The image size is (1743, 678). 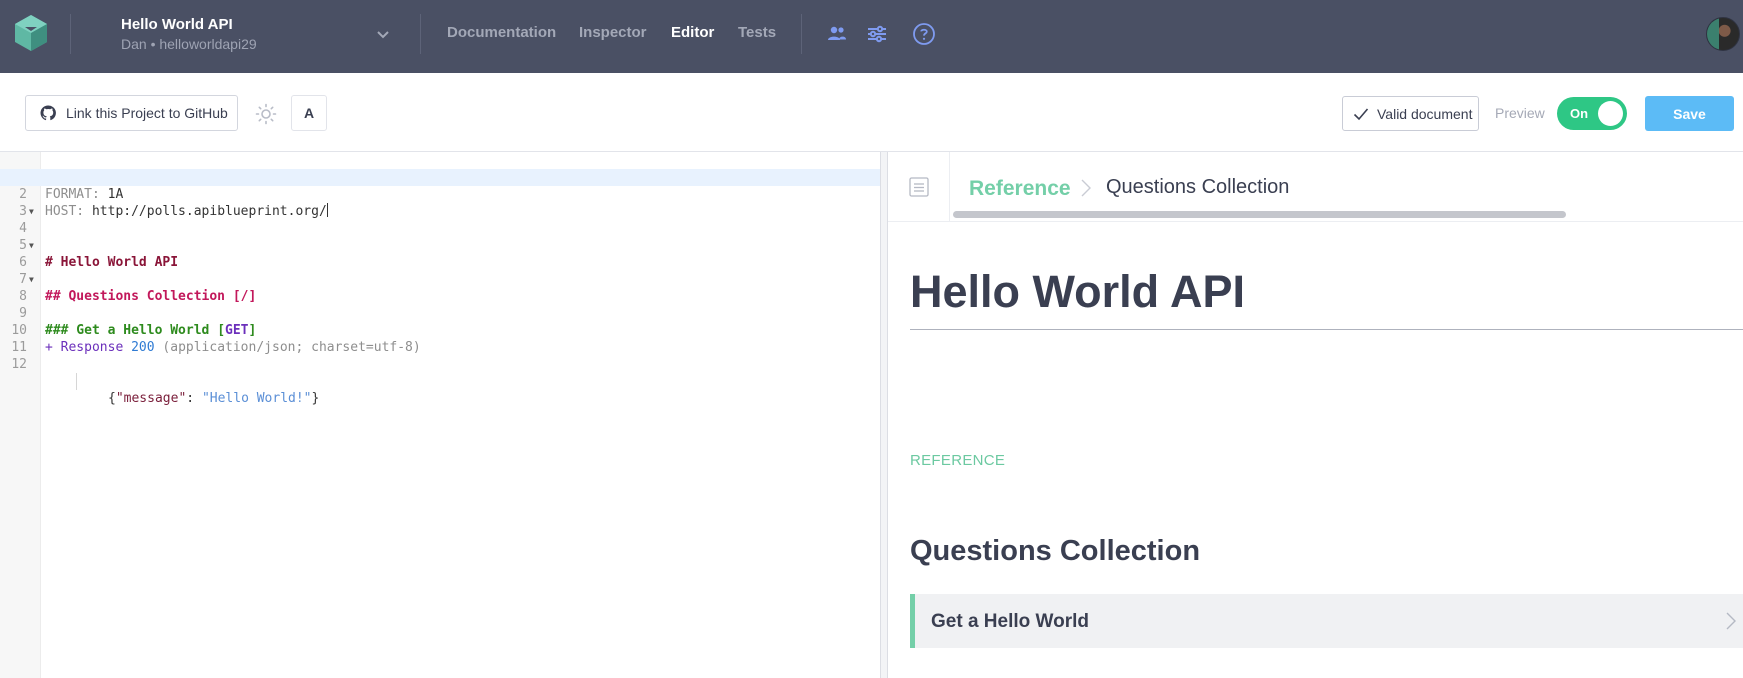 I want to click on code-line: 12 {"message": "Hello World!"}, so click(x=440, y=372).